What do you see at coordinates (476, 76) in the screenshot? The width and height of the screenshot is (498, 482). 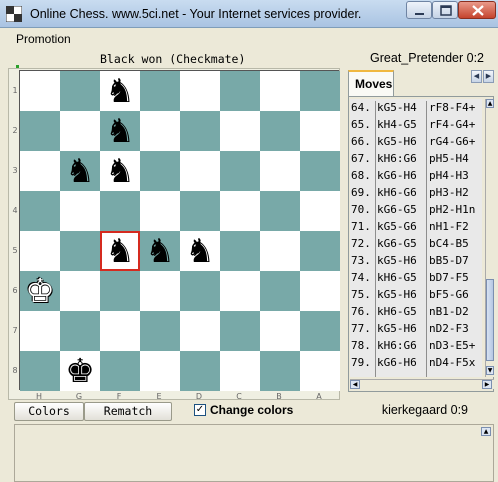 I see `tab-scroll-left-icon: ◀` at bounding box center [476, 76].